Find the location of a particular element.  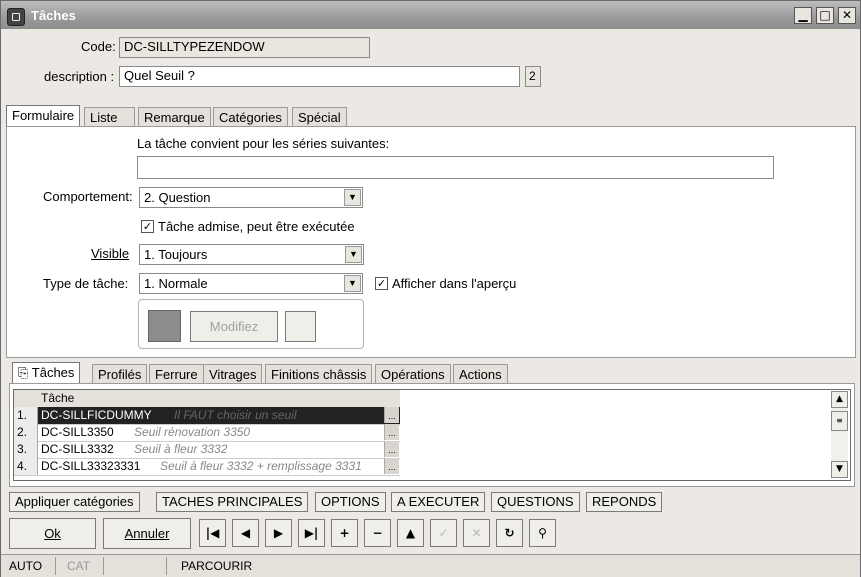

apercu-checkbox: ✓ is located at coordinates (381, 283).